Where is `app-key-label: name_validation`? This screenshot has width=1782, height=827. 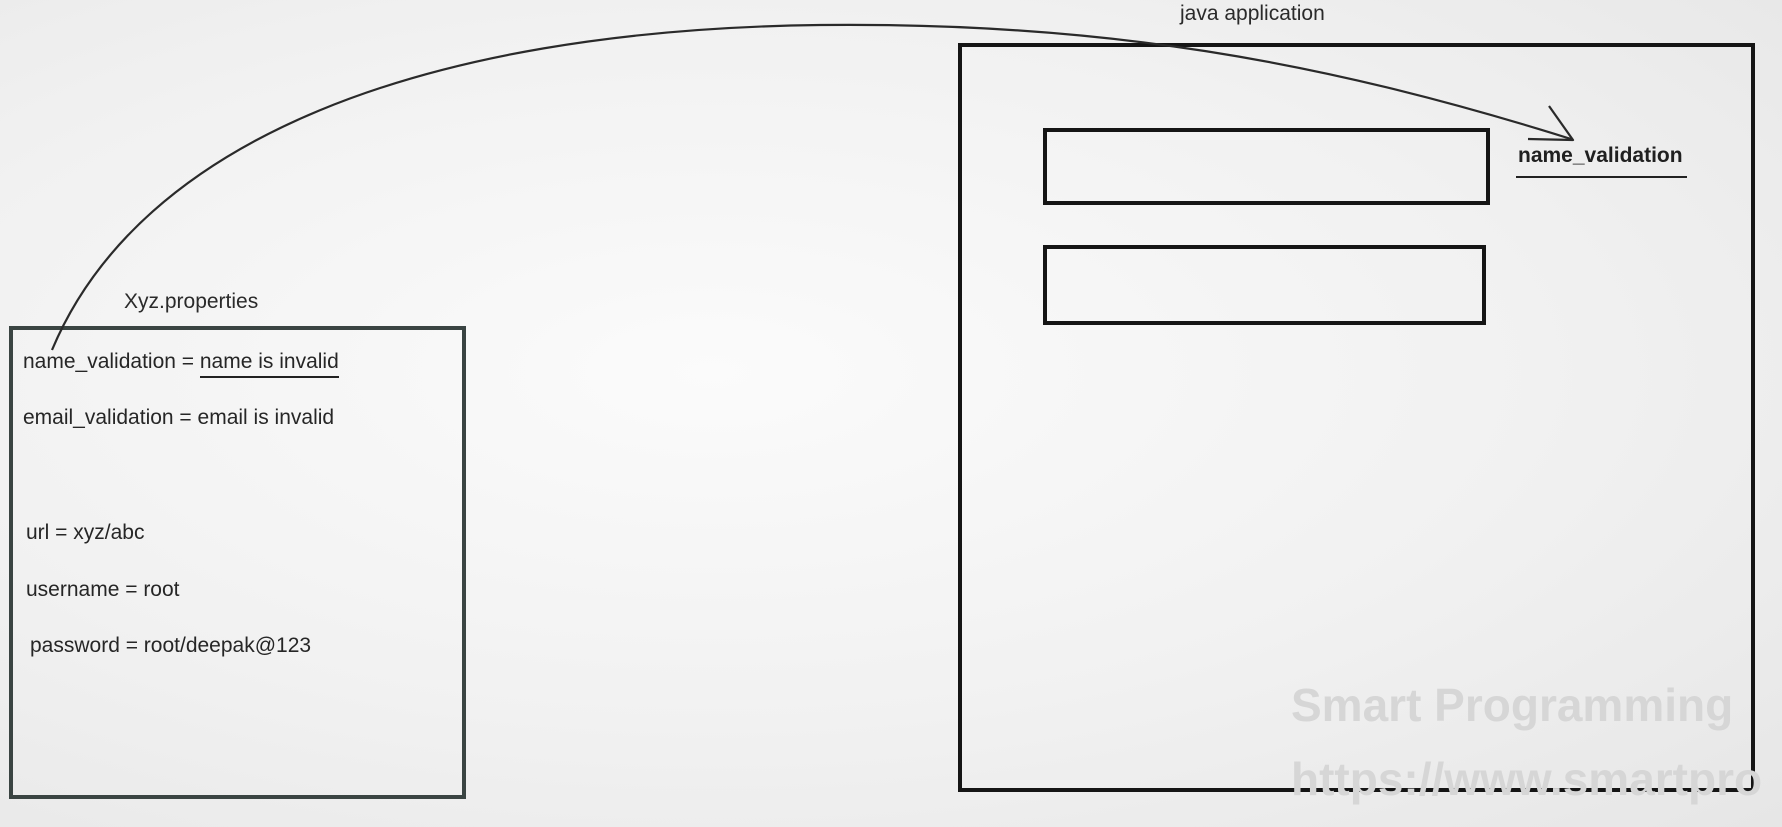 app-key-label: name_validation is located at coordinates (1601, 161).